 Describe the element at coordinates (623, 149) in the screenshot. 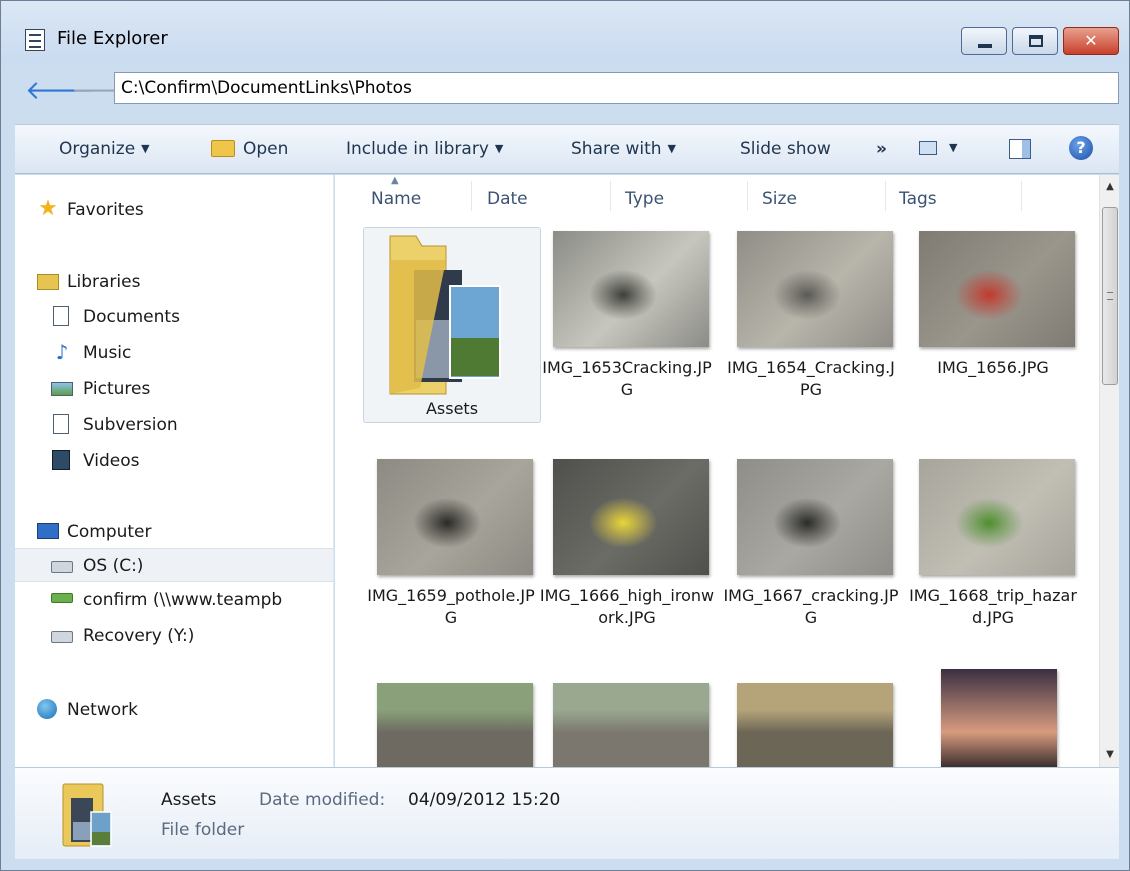

I see `share-with-button: Share with ▼` at that location.